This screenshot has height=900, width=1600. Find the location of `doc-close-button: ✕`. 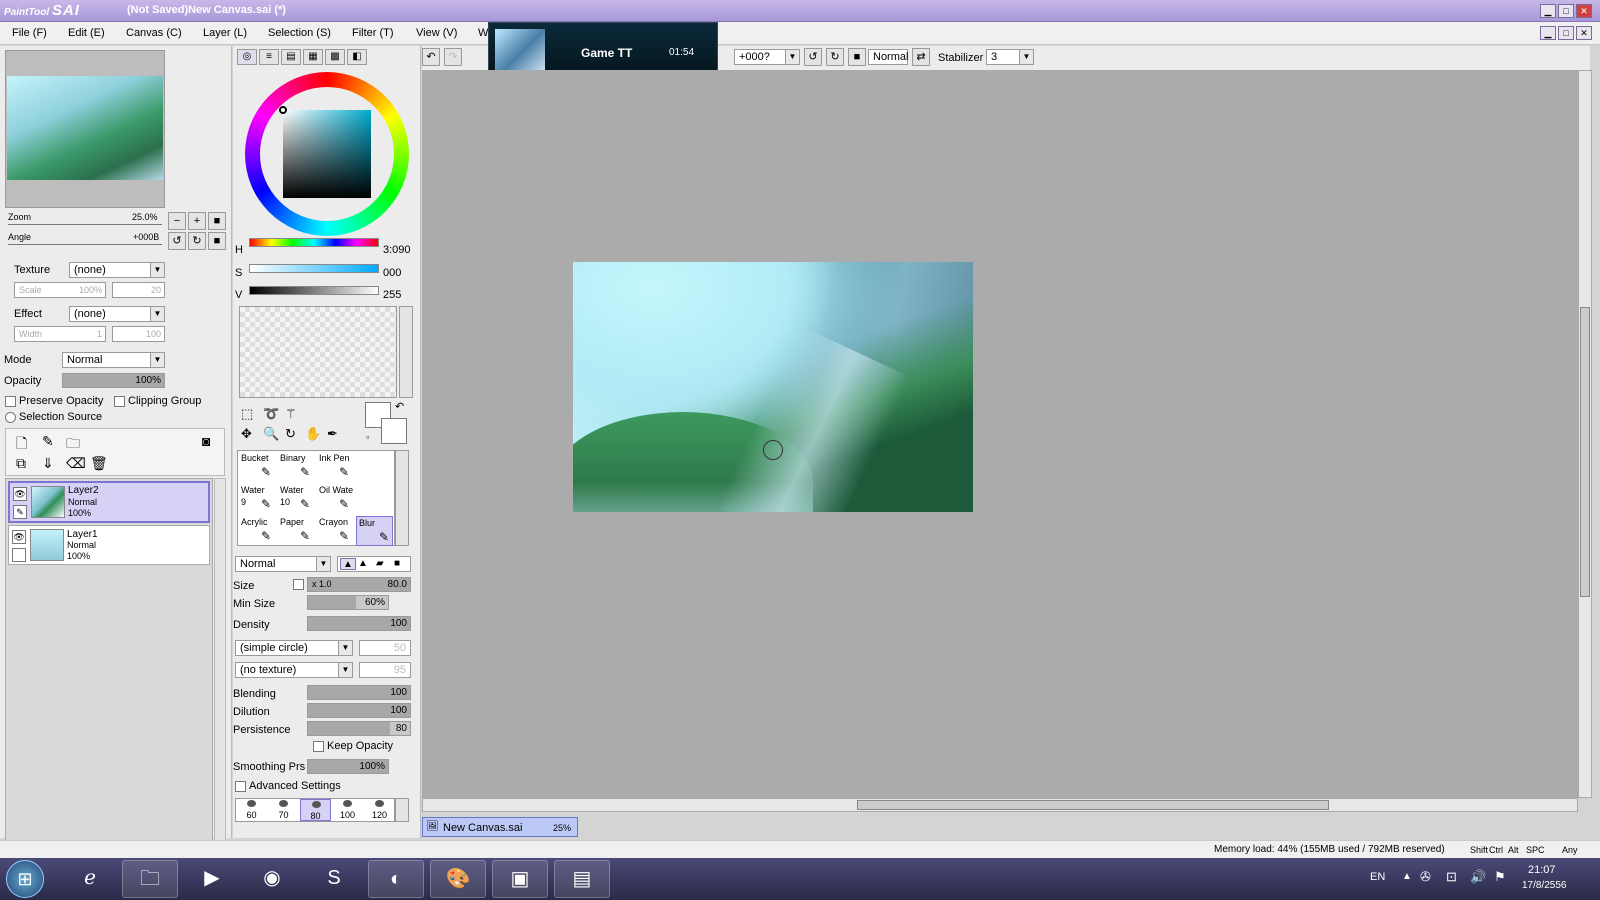

doc-close-button: ✕ is located at coordinates (1584, 33).